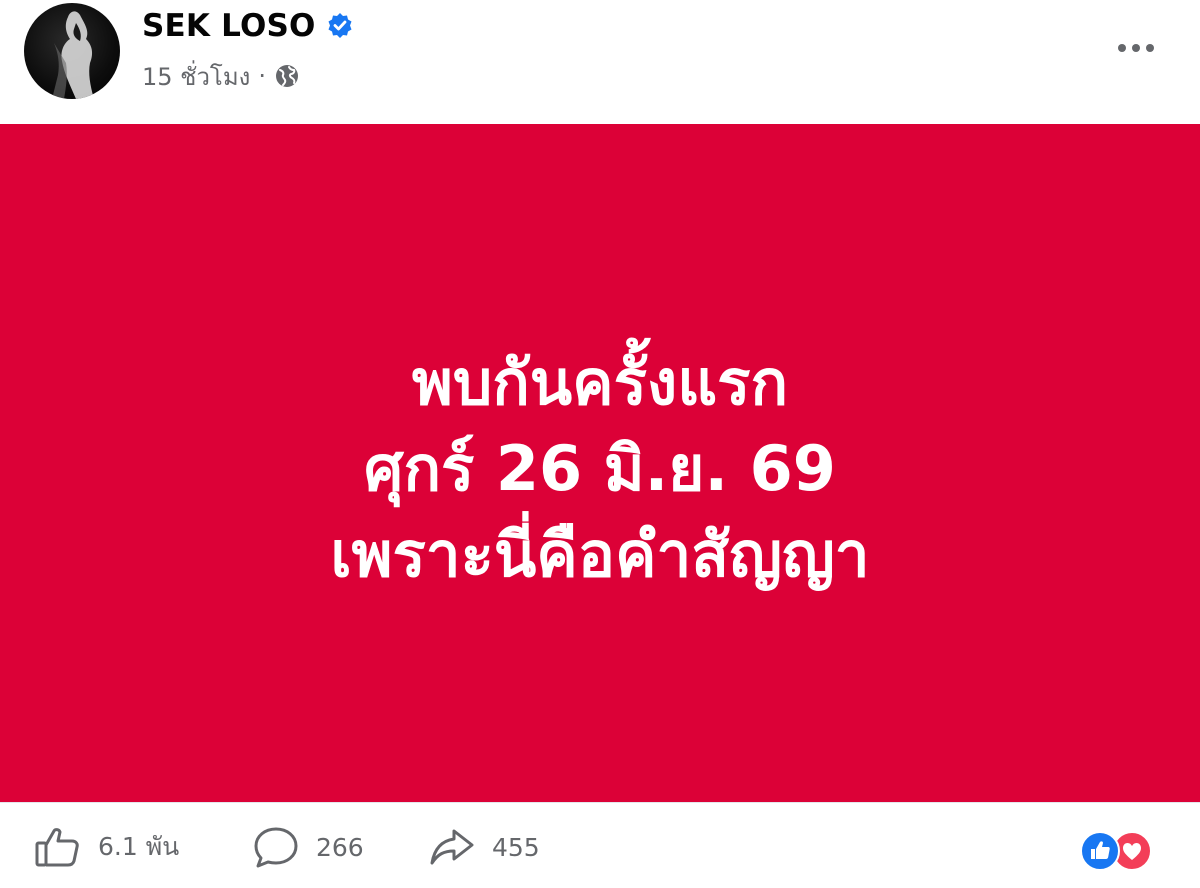  What do you see at coordinates (600, 62) in the screenshot?
I see `post-header: SEK LOSO 15 ชั่วโมง ·` at bounding box center [600, 62].